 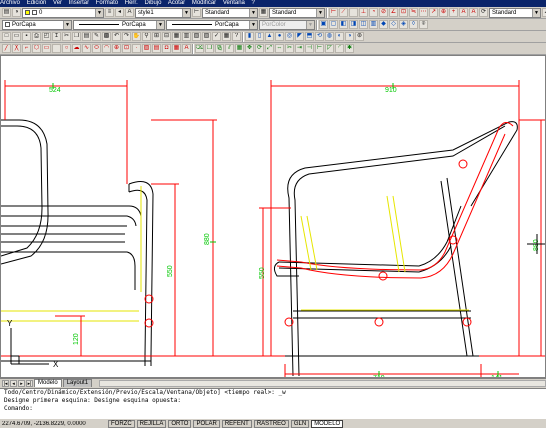 What do you see at coordinates (151, 423) in the screenshot?
I see `grid-toggle: REJILLA` at bounding box center [151, 423].